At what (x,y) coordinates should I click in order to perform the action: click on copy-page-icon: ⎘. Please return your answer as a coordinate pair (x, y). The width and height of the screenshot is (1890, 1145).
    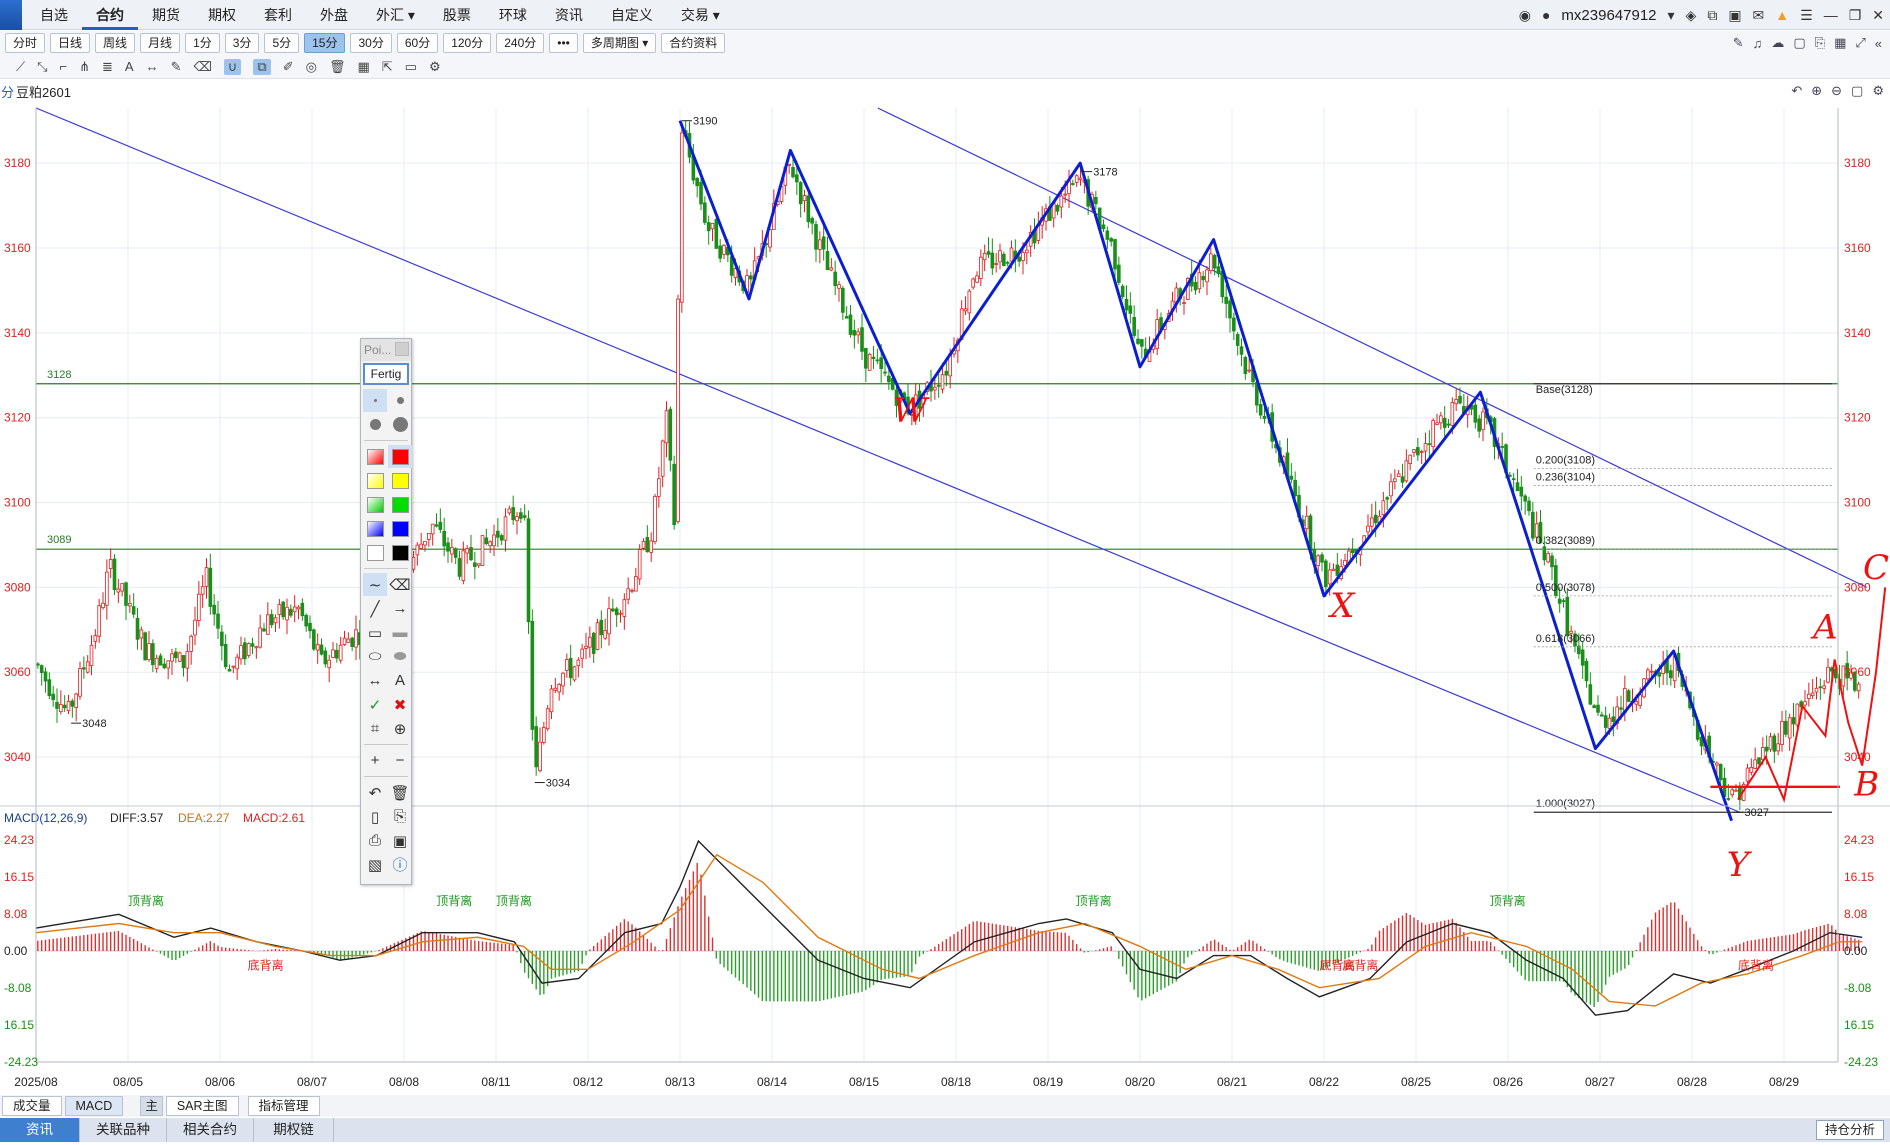
    Looking at the image, I should click on (400, 816).